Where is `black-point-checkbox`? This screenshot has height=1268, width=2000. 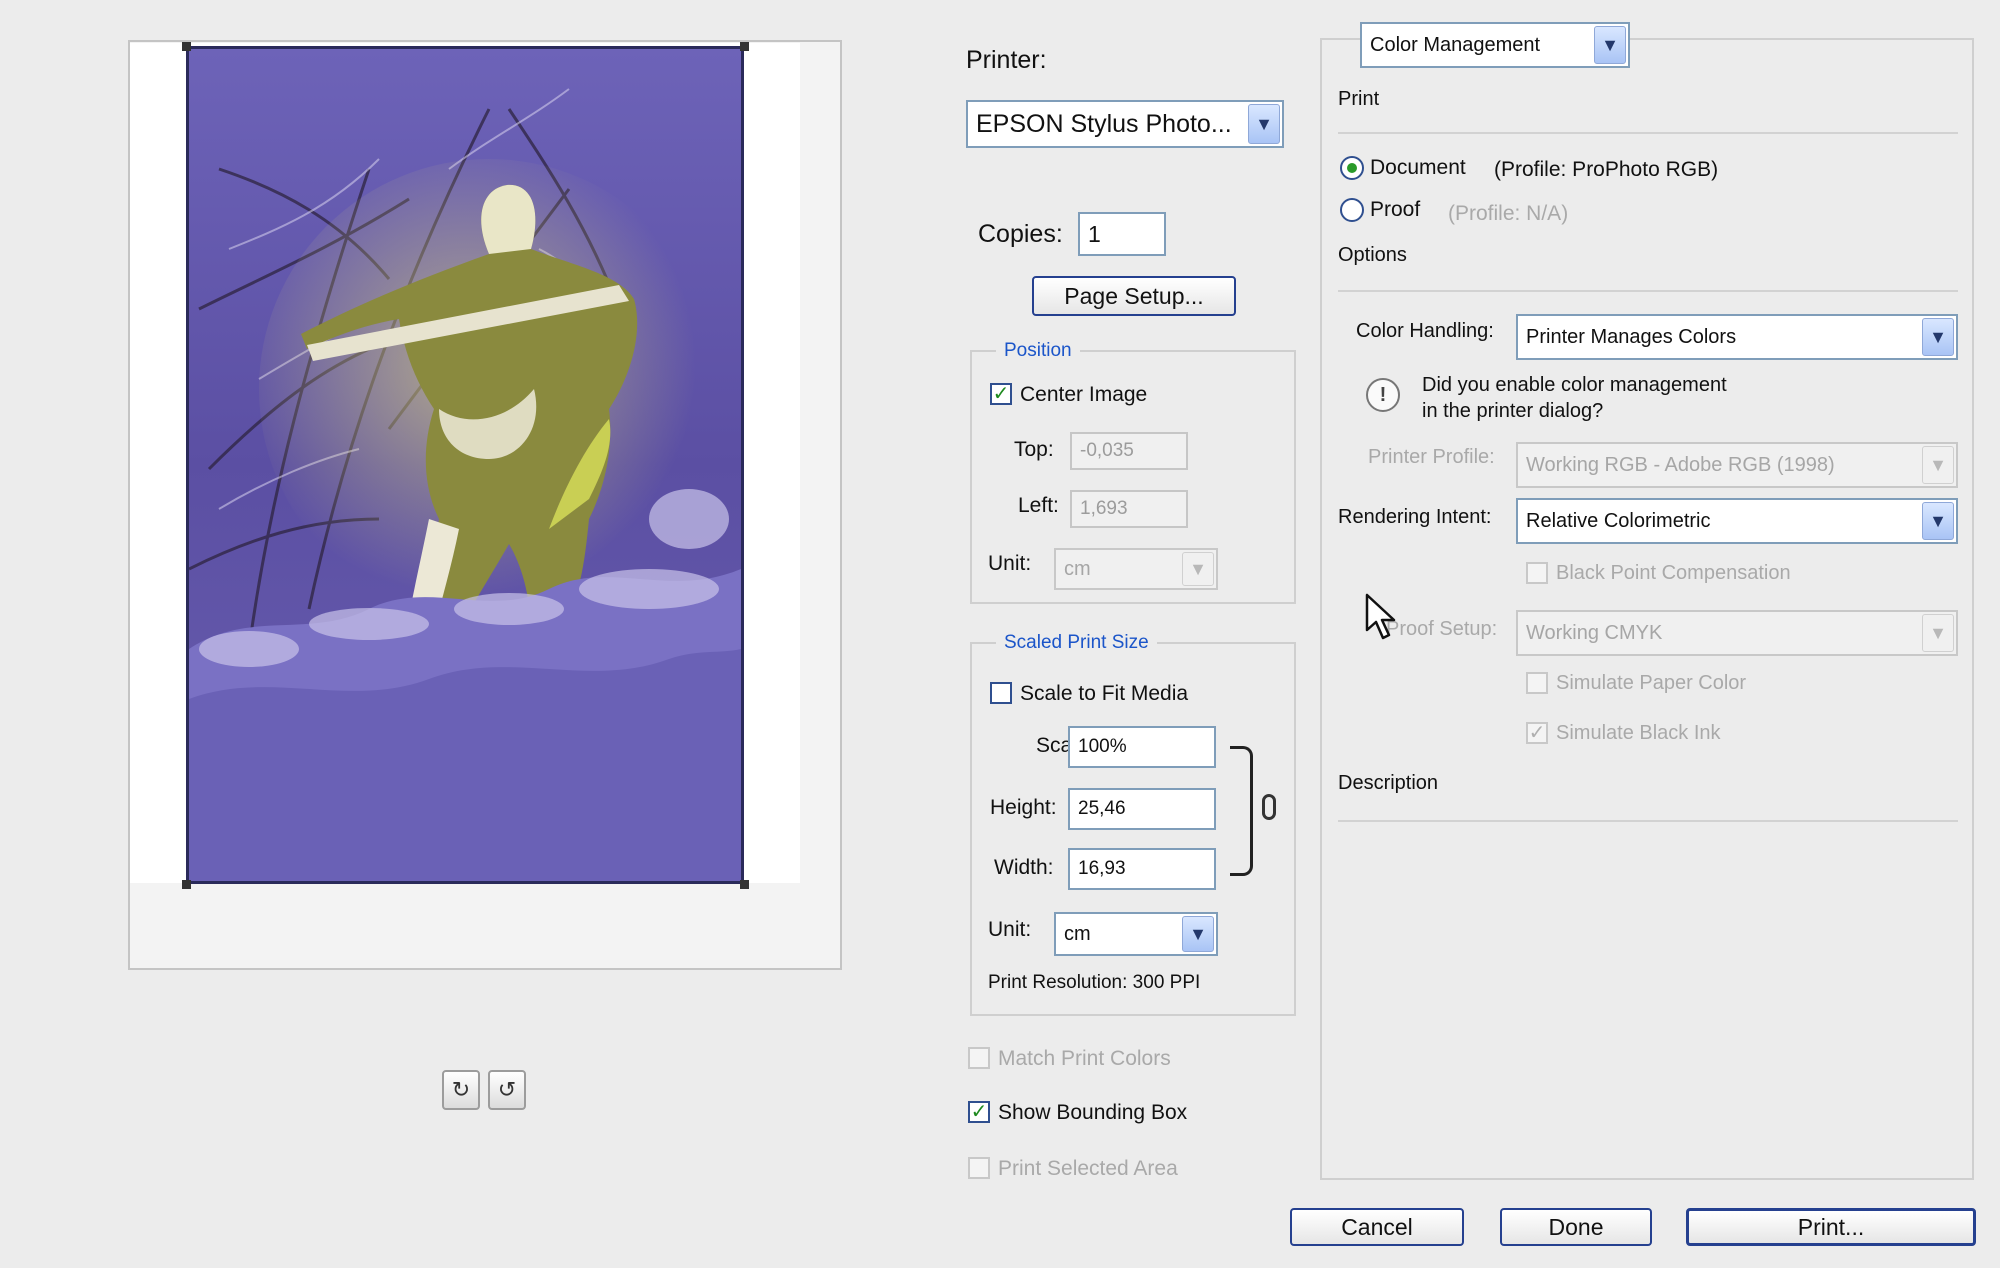
black-point-checkbox is located at coordinates (1537, 573).